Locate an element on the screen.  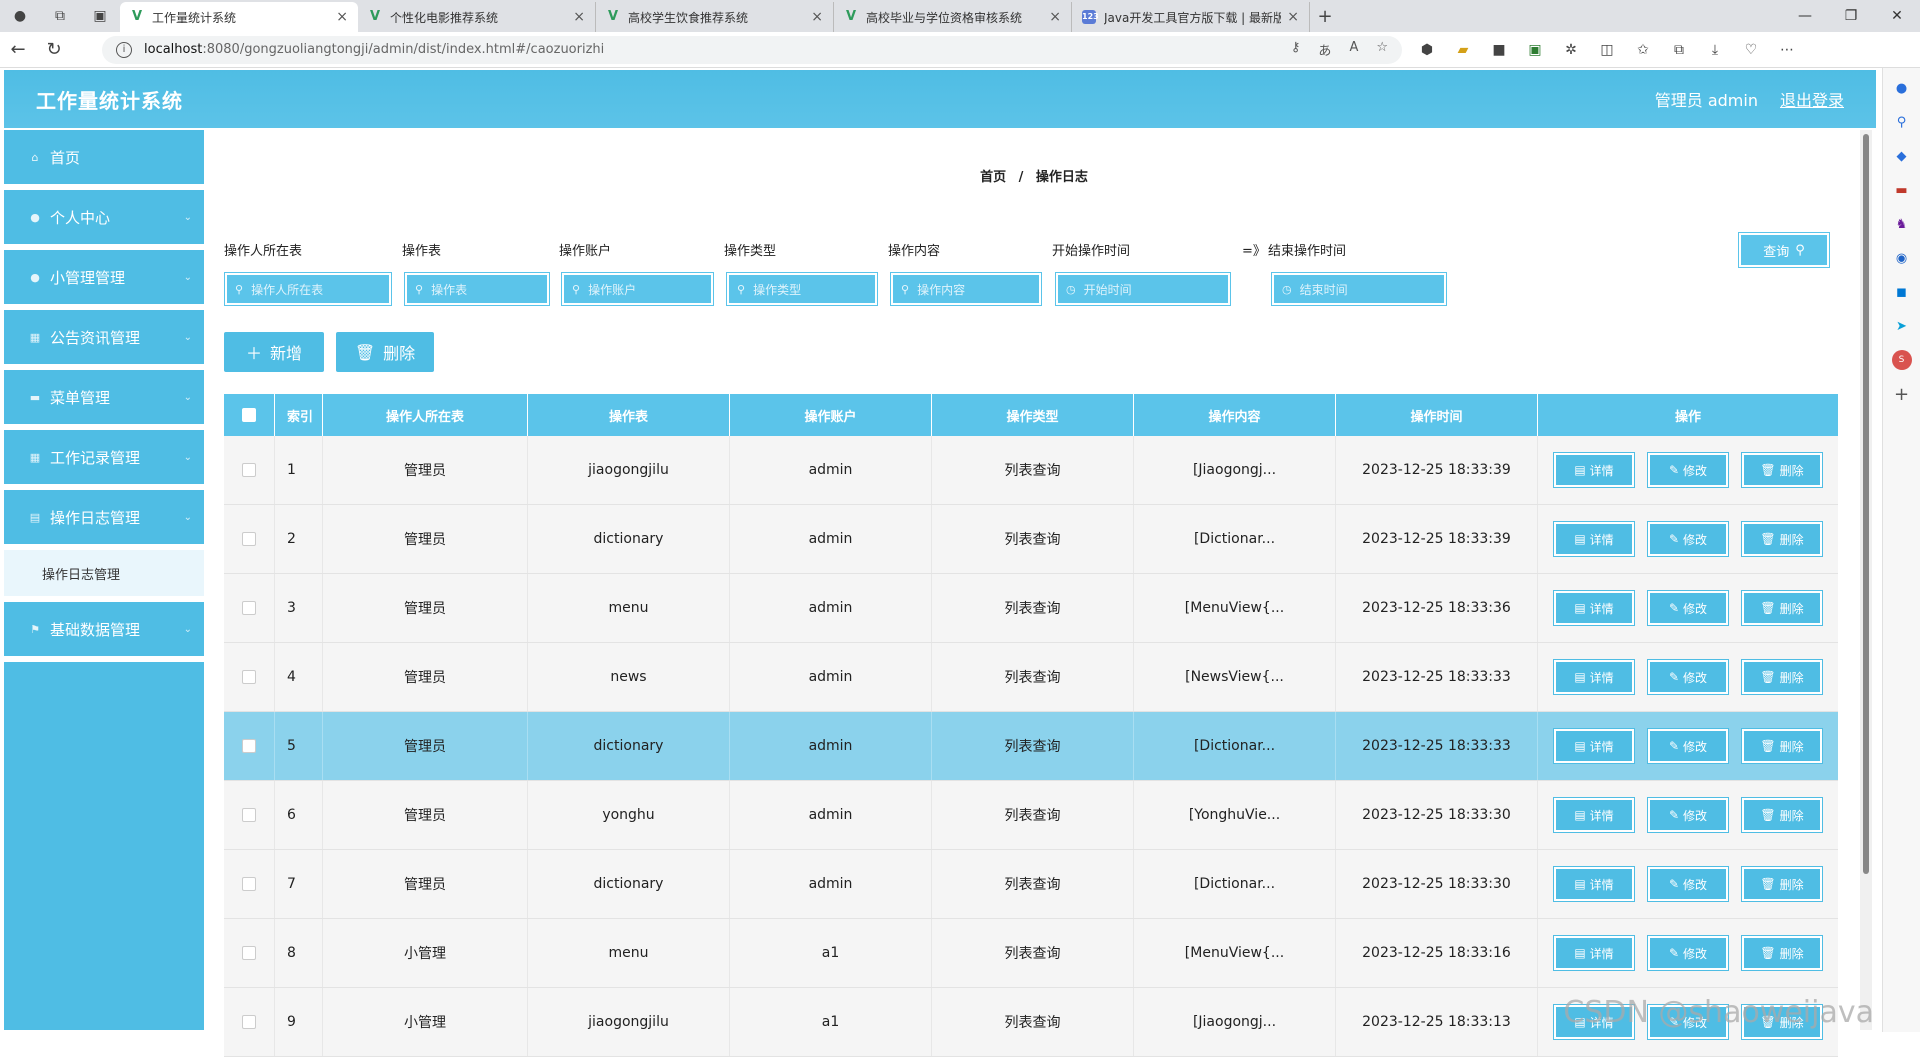
extension-green-icon: ▣ is located at coordinates (1535, 50).